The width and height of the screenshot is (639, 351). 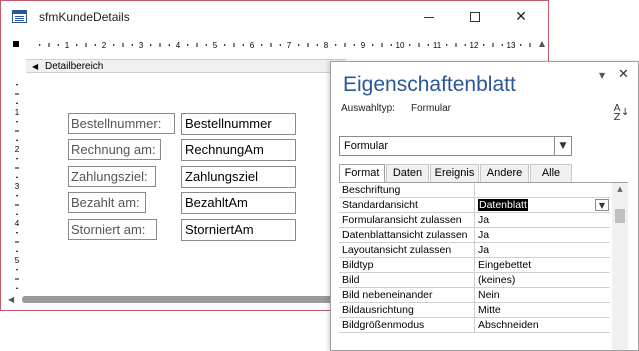 What do you see at coordinates (620, 113) in the screenshot?
I see `sort-icon: A Z ↓` at bounding box center [620, 113].